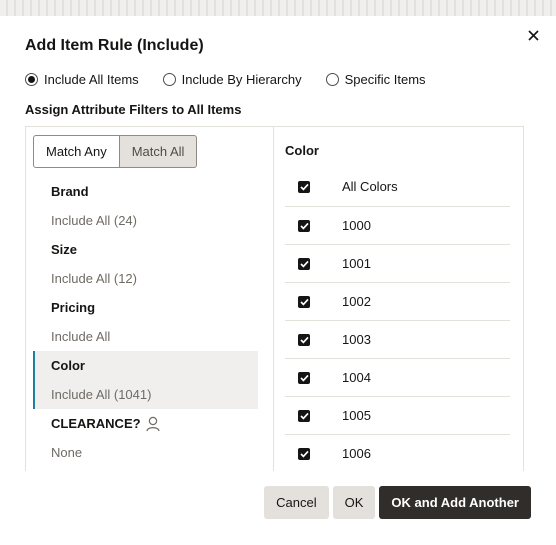  What do you see at coordinates (356, 263) in the screenshot?
I see `color-value-label: 1001` at bounding box center [356, 263].